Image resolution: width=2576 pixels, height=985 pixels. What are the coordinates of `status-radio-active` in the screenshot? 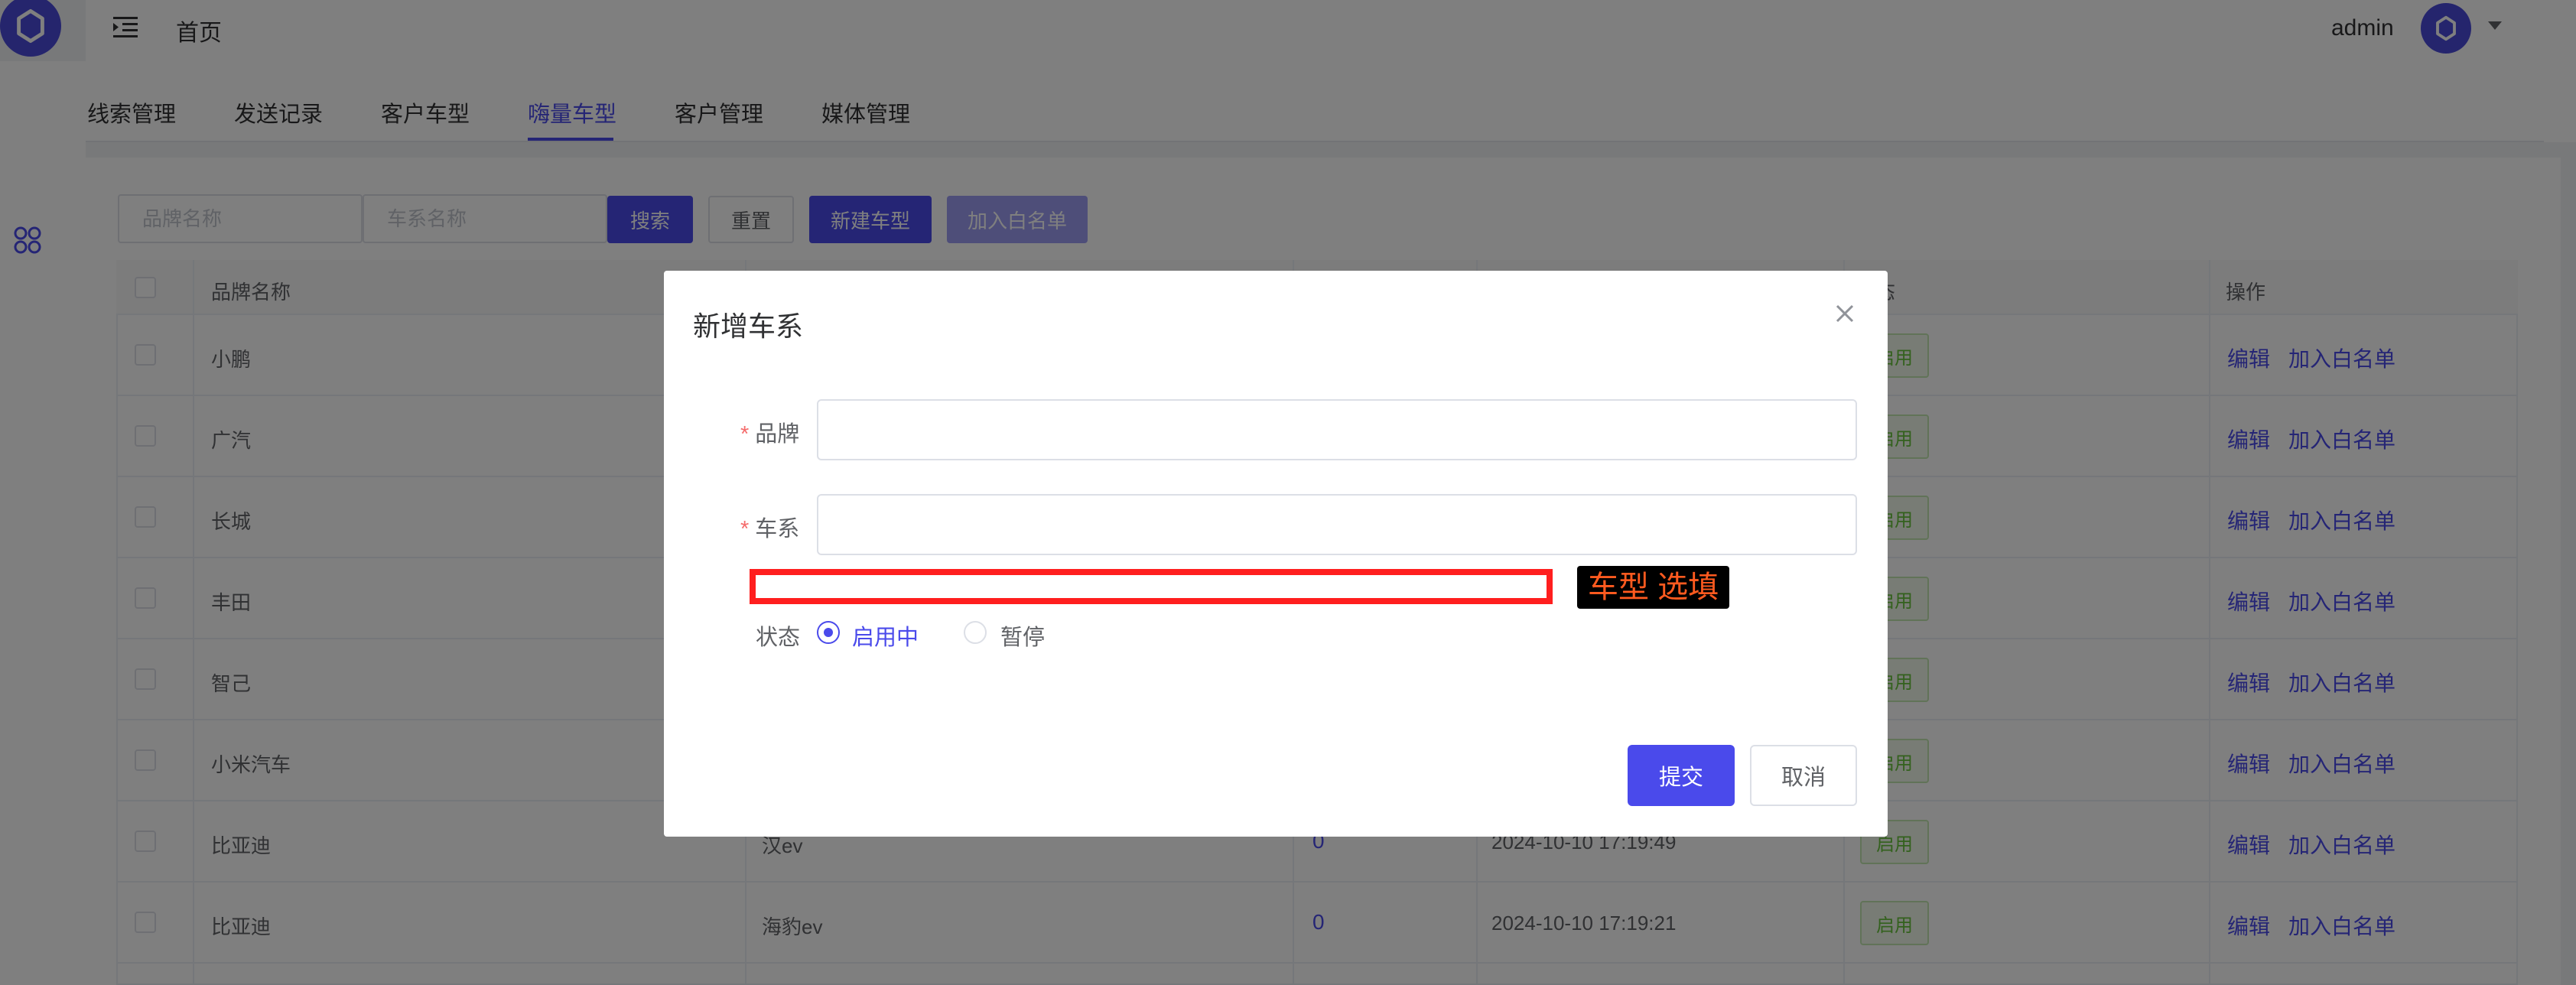 It's located at (828, 632).